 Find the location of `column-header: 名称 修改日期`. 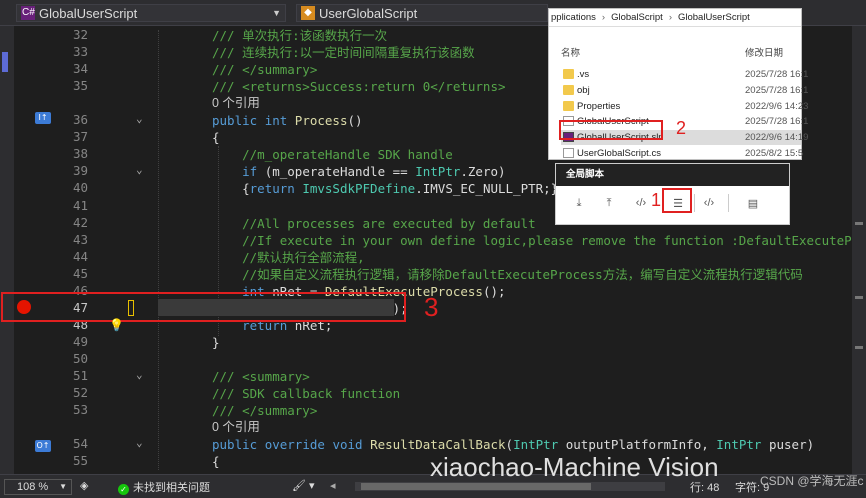

column-header: 名称 修改日期 is located at coordinates (681, 53).